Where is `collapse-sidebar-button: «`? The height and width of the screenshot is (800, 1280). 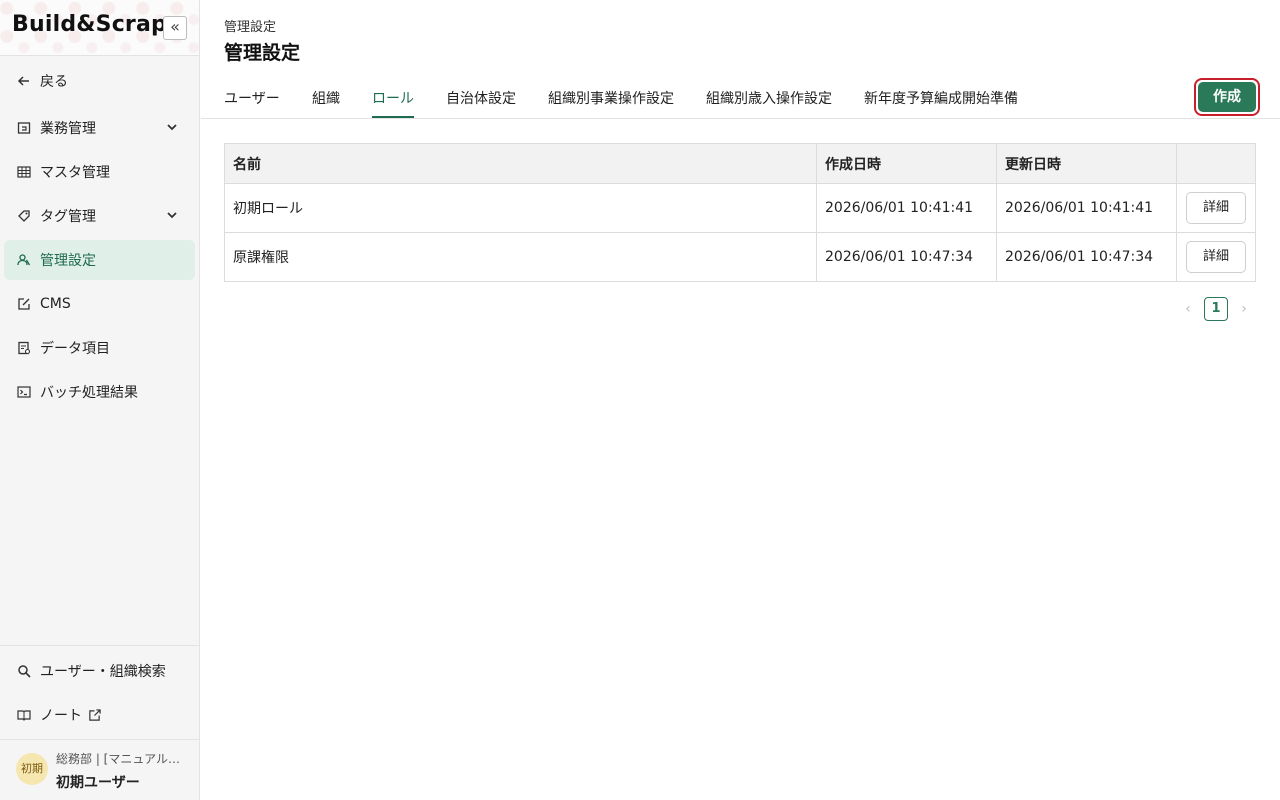
collapse-sidebar-button: « is located at coordinates (175, 28).